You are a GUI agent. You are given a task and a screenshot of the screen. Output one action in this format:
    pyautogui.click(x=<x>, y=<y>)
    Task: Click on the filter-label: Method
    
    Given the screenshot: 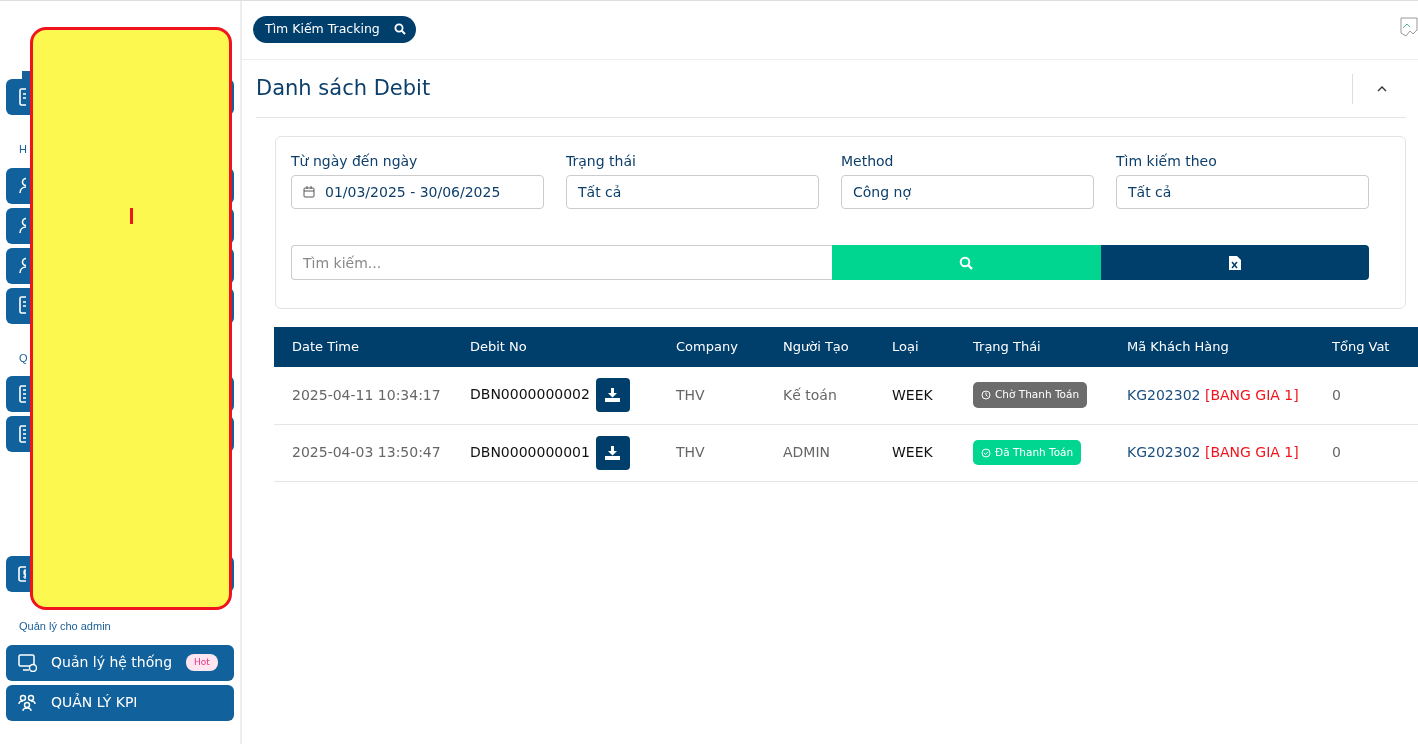 What is the action you would take?
    pyautogui.click(x=868, y=161)
    